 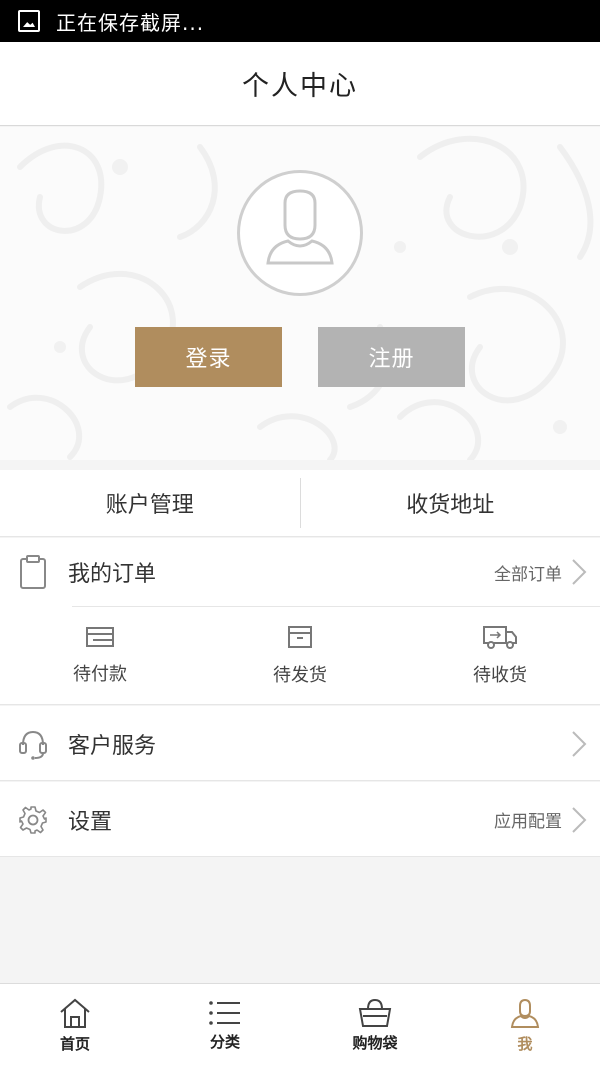 I want to click on gear-icon, so click(x=33, y=820).